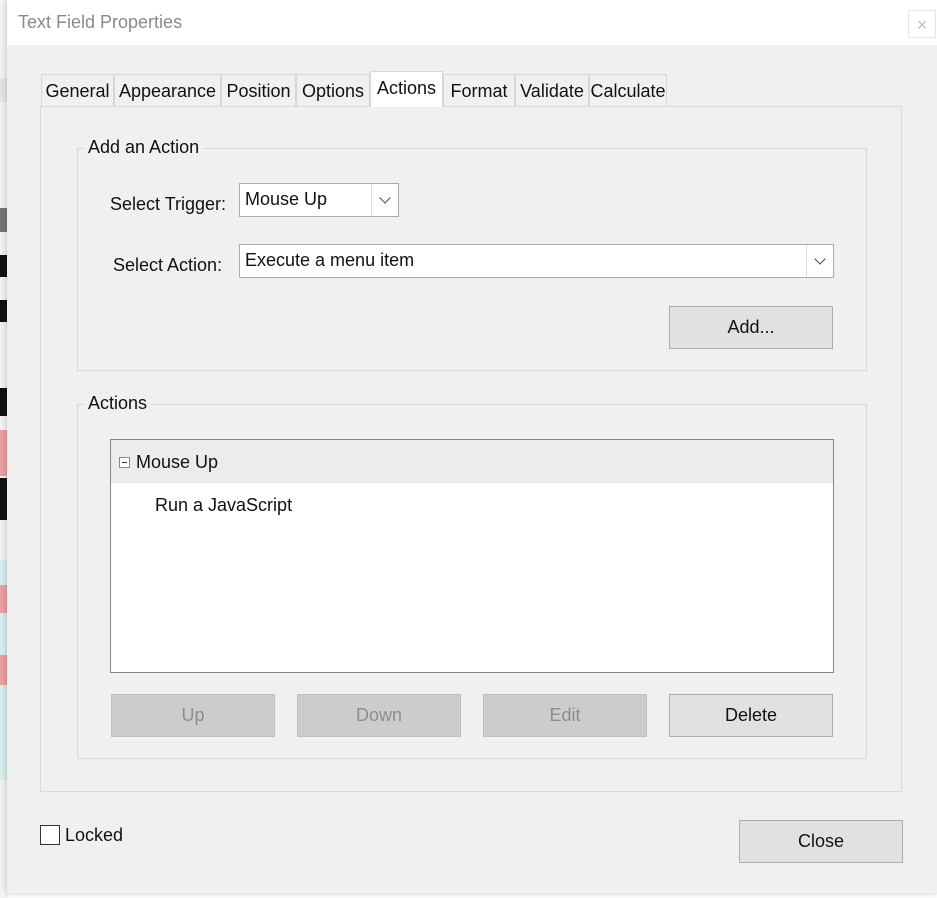  Describe the element at coordinates (100, 22) in the screenshot. I see `dialog-title: Text Field Properties` at that location.